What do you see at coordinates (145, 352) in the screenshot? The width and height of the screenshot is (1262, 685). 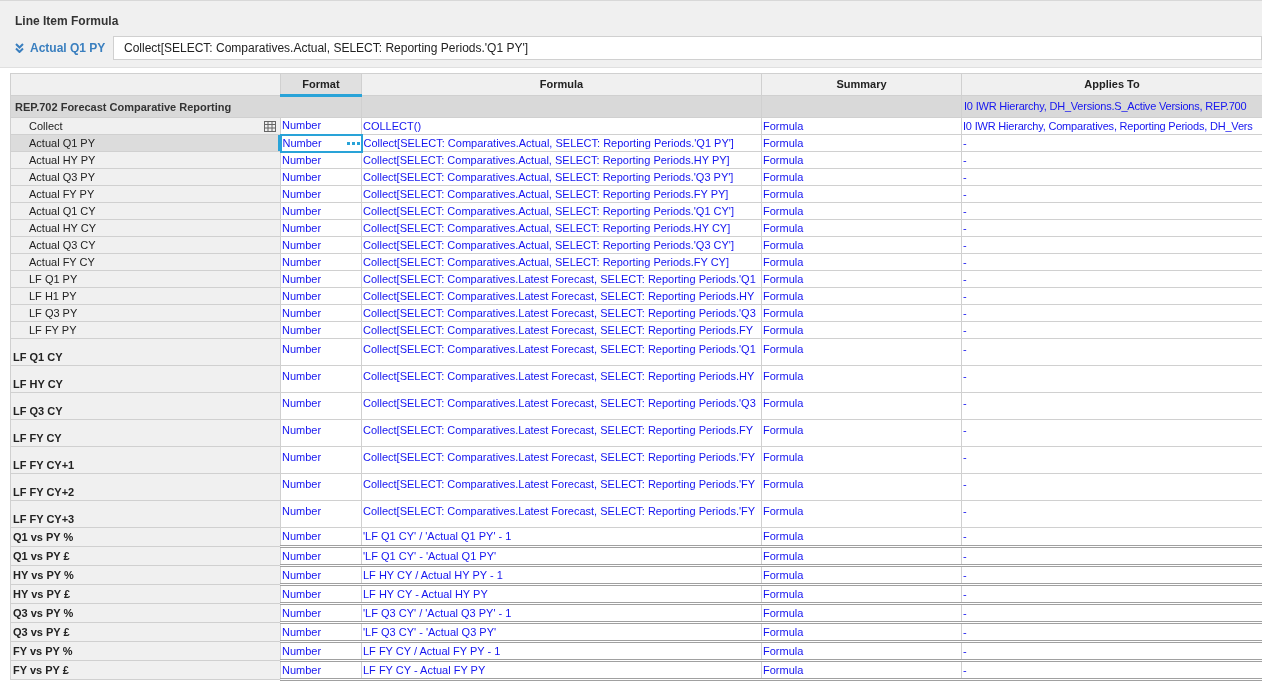 I see `row-header: LF Q1 CY` at bounding box center [145, 352].